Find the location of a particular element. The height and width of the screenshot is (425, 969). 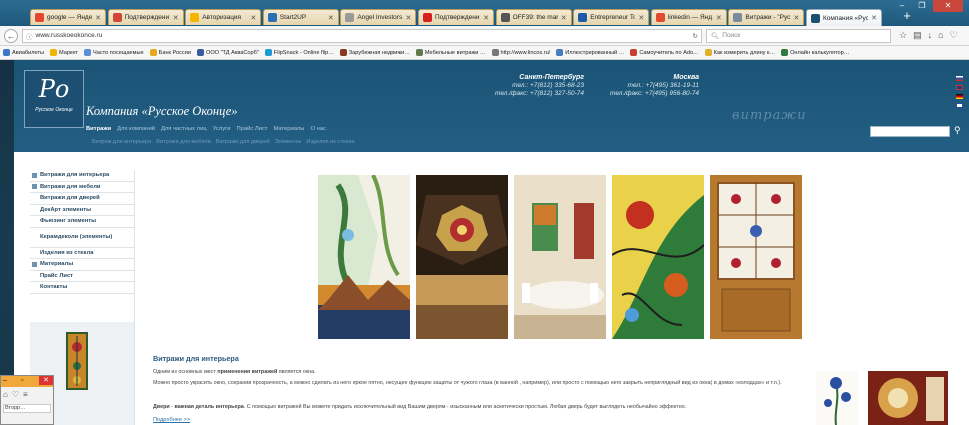

main-menu-item: Витражи is located at coordinates (98, 129).